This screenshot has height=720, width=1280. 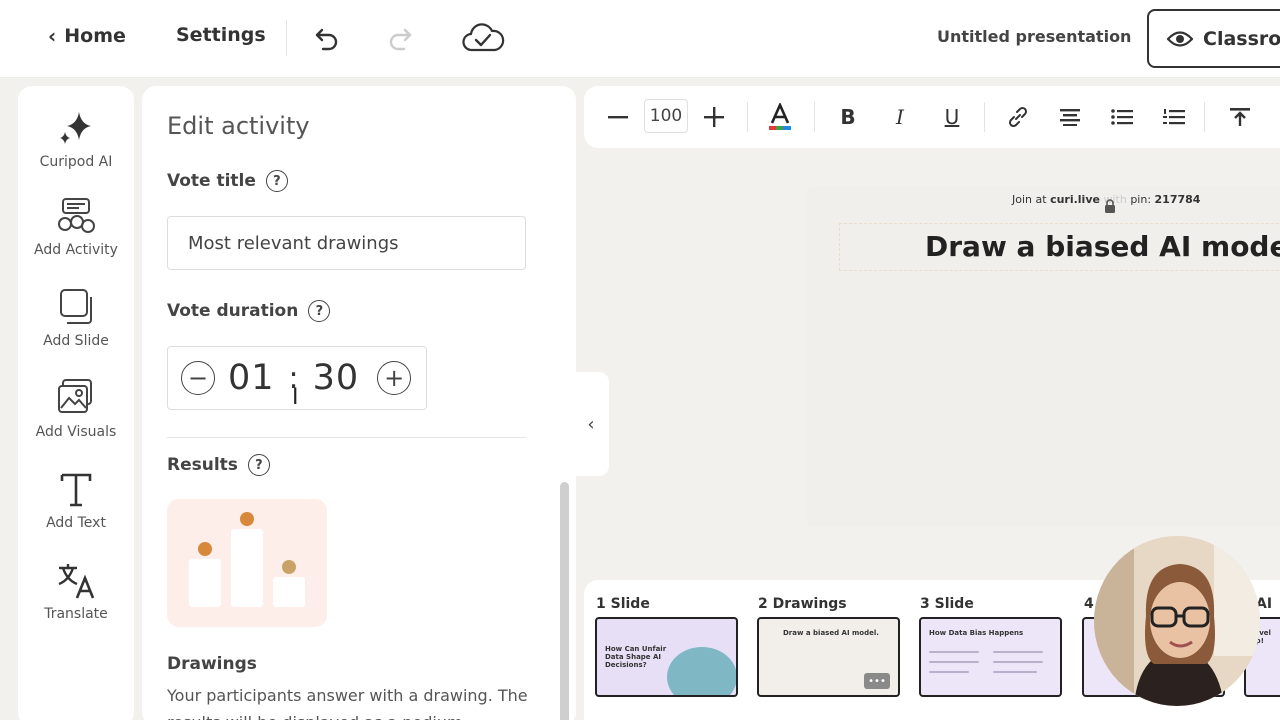 I want to click on vertical-align-top-button, so click(x=1240, y=117).